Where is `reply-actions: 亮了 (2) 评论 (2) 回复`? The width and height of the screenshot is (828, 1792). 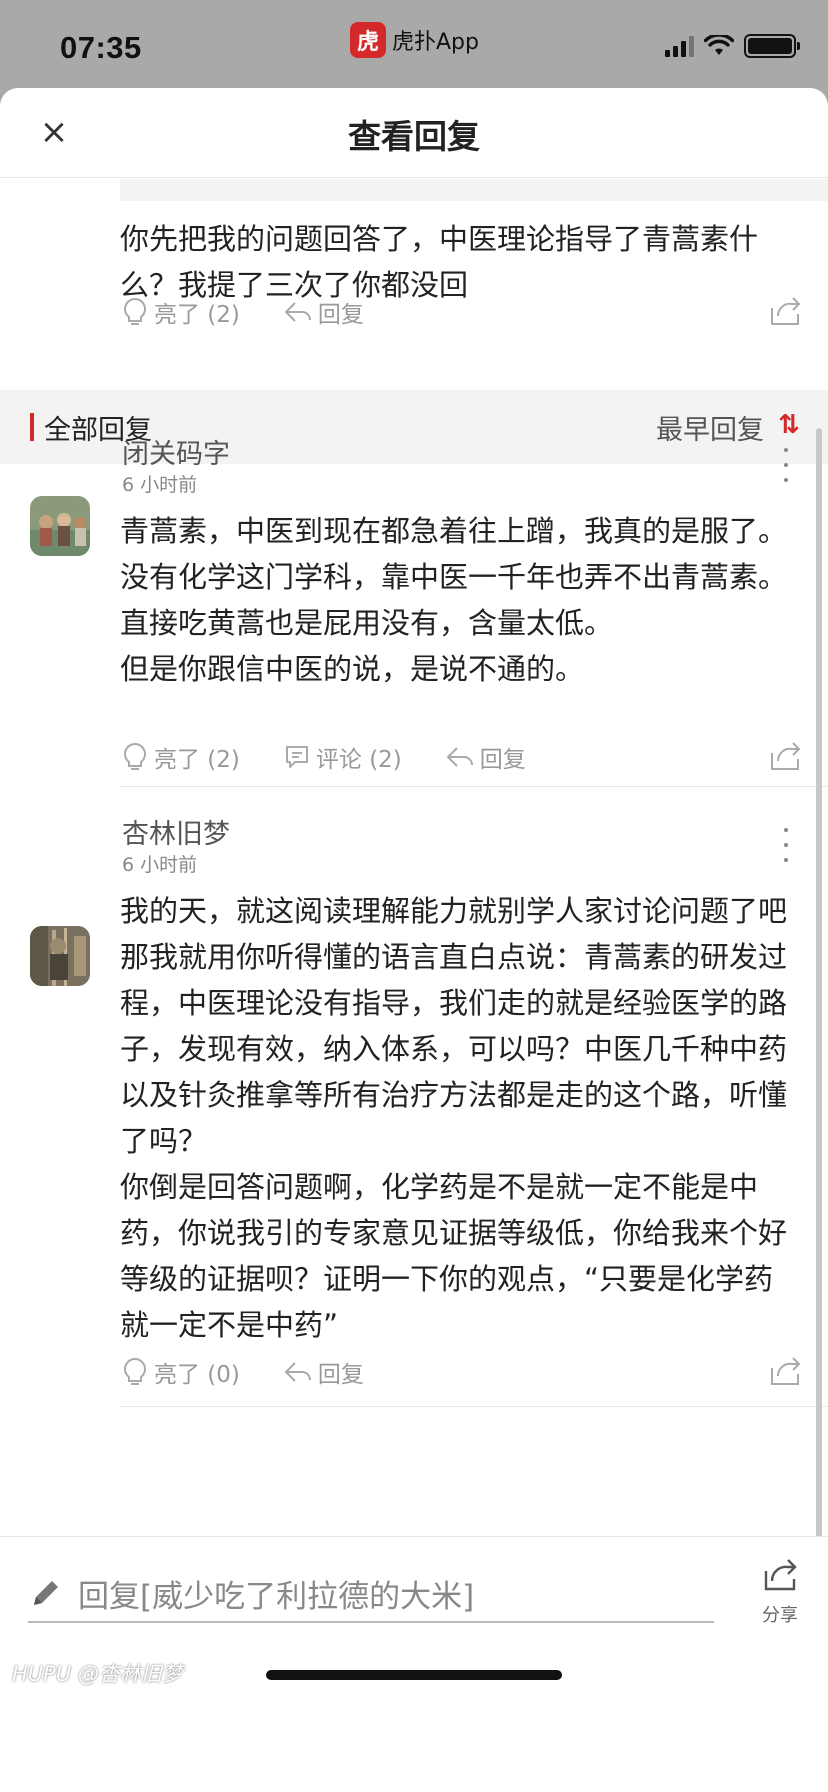
reply-actions: 亮了 (2) 评论 (2) 回复 is located at coordinates (346, 757).